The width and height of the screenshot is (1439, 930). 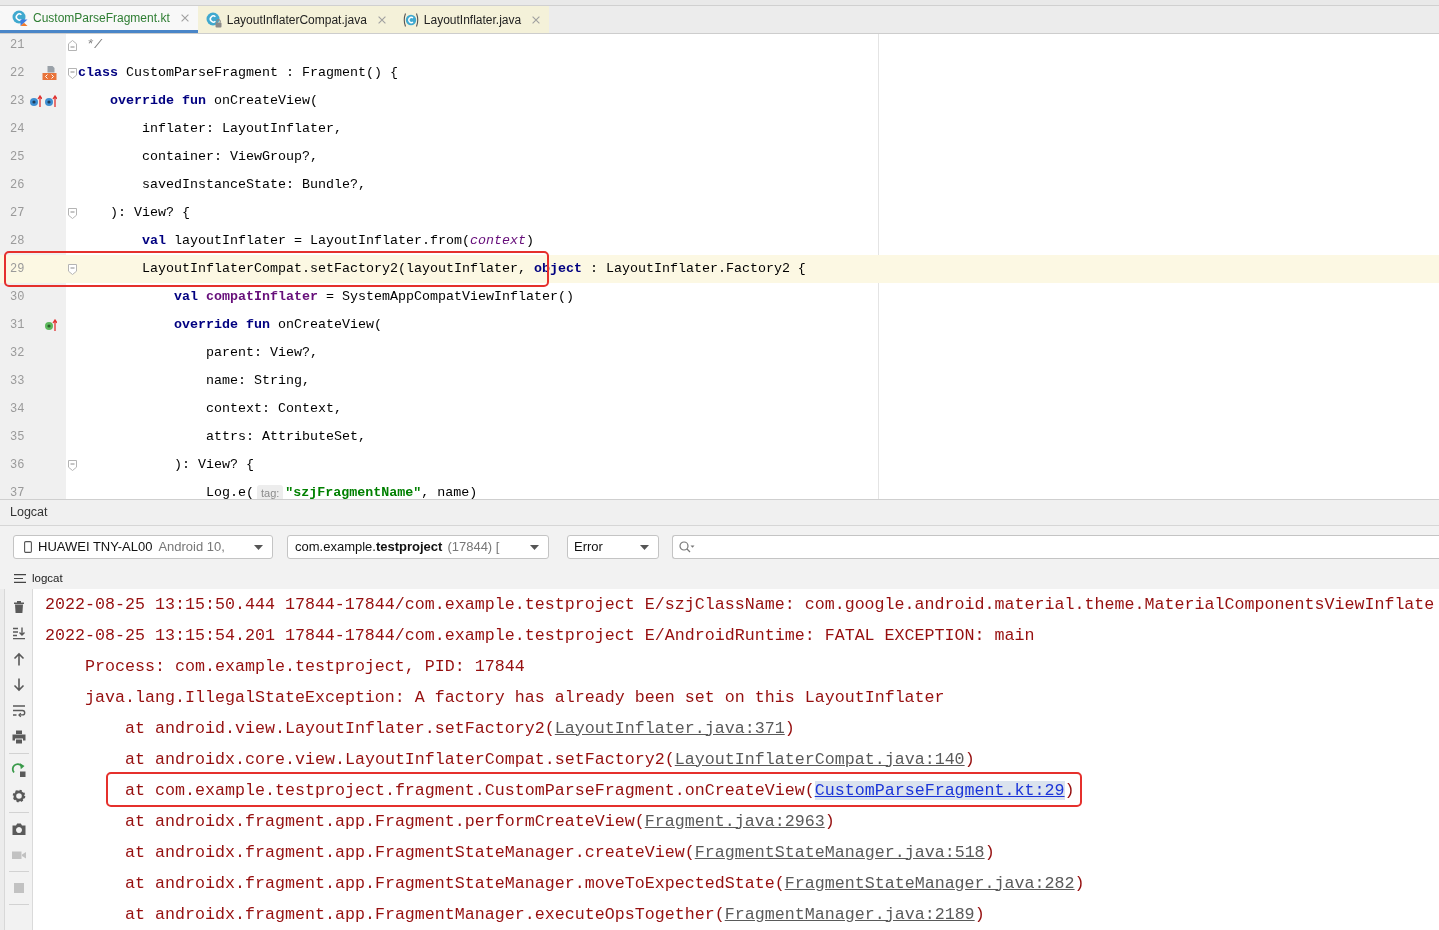 What do you see at coordinates (17, 465) in the screenshot?
I see `line-number: 36` at bounding box center [17, 465].